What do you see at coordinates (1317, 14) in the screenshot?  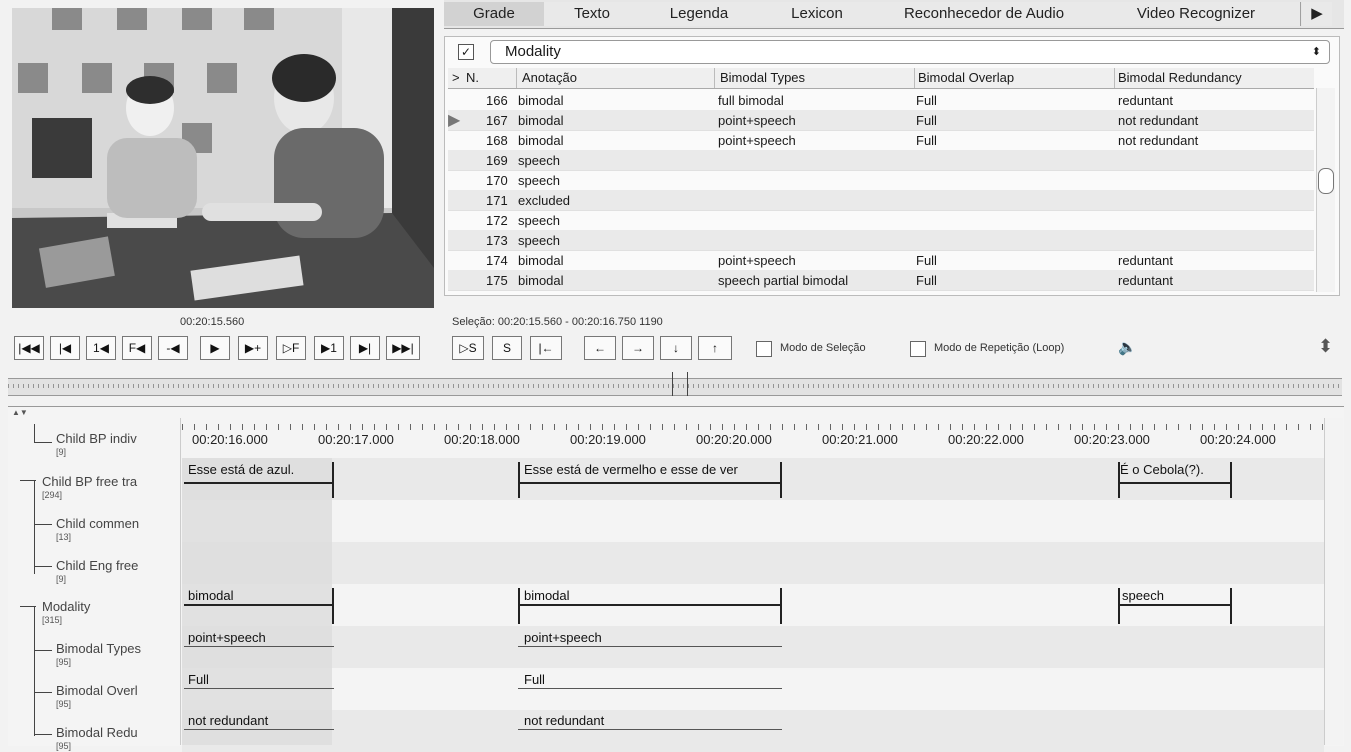 I see `tab-scroll-right-icon: ▶` at bounding box center [1317, 14].